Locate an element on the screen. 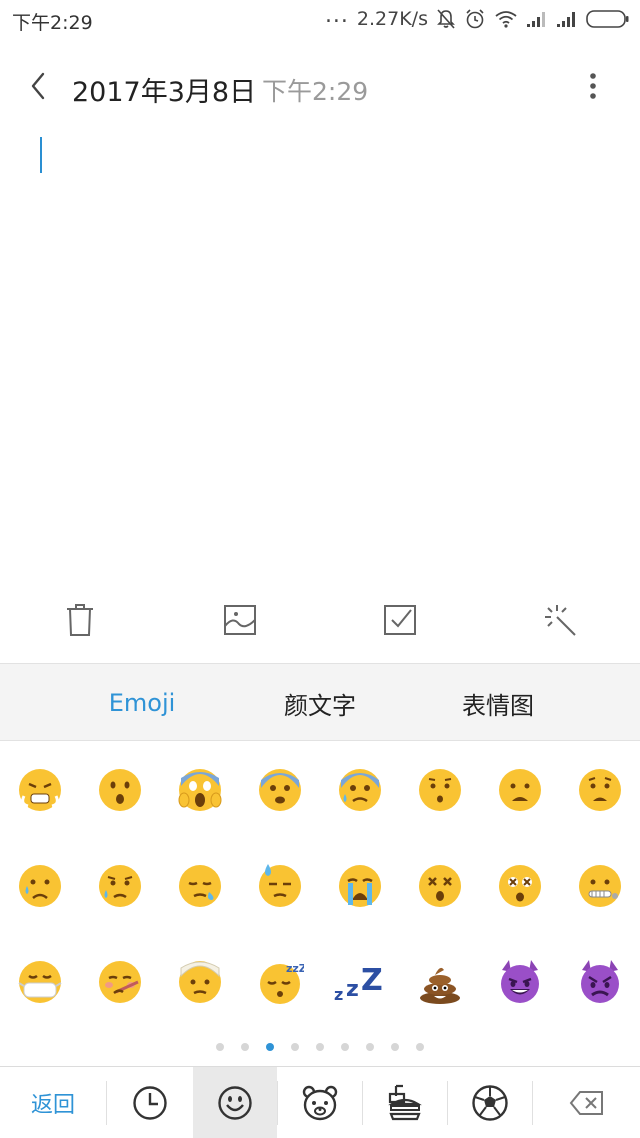  bear-icon is located at coordinates (320, 1103).